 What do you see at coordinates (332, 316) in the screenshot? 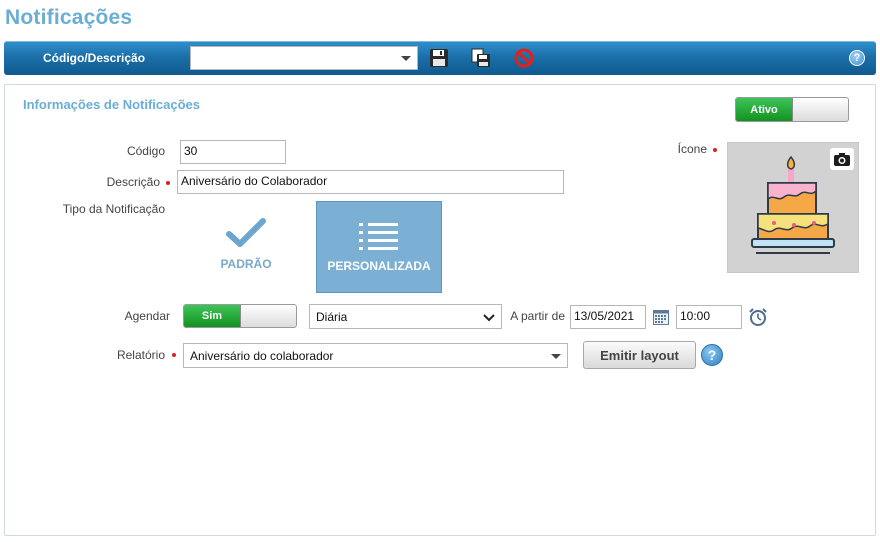
I see `frequency-value: Diária` at bounding box center [332, 316].